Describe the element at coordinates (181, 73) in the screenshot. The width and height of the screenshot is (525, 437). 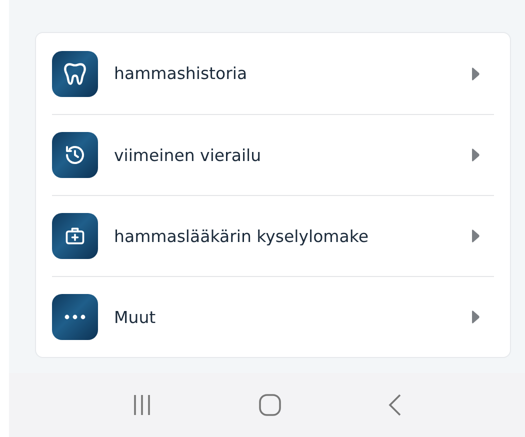
I see `menu-item-label: hammashistoria` at that location.